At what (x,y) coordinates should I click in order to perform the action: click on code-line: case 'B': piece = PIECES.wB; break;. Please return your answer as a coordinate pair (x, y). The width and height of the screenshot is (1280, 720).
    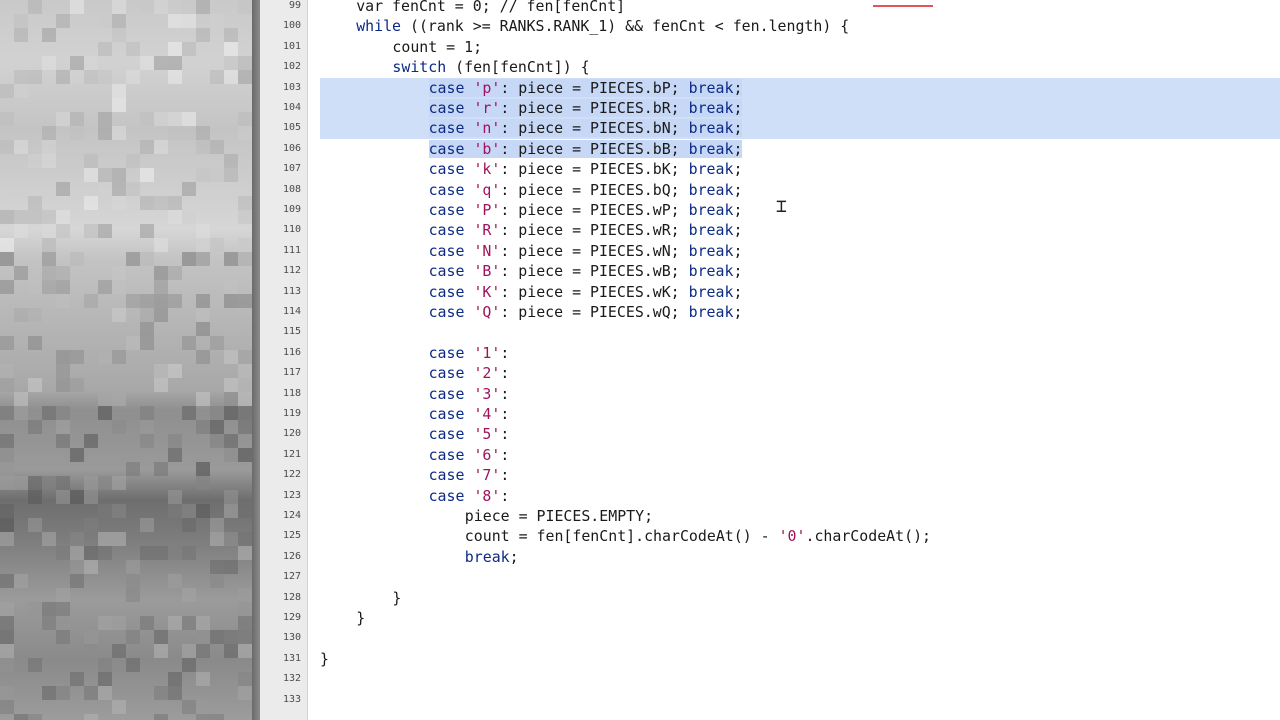
    Looking at the image, I should click on (586, 271).